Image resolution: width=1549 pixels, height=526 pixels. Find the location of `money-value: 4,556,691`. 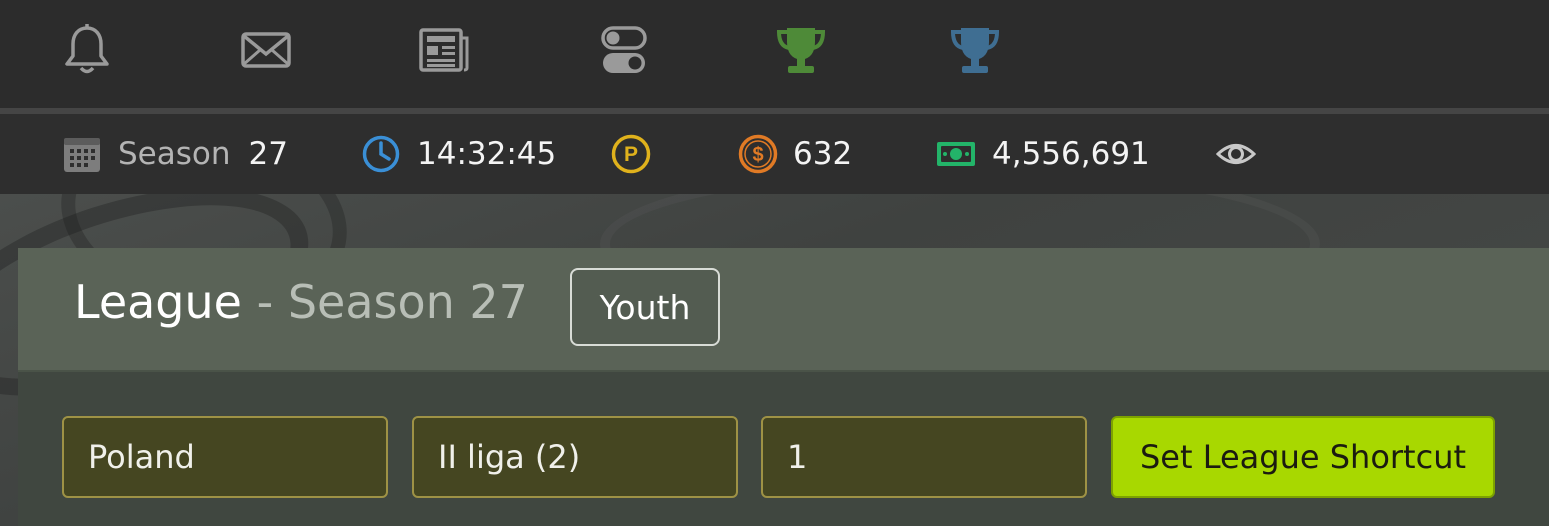

money-value: 4,556,691 is located at coordinates (1071, 154).